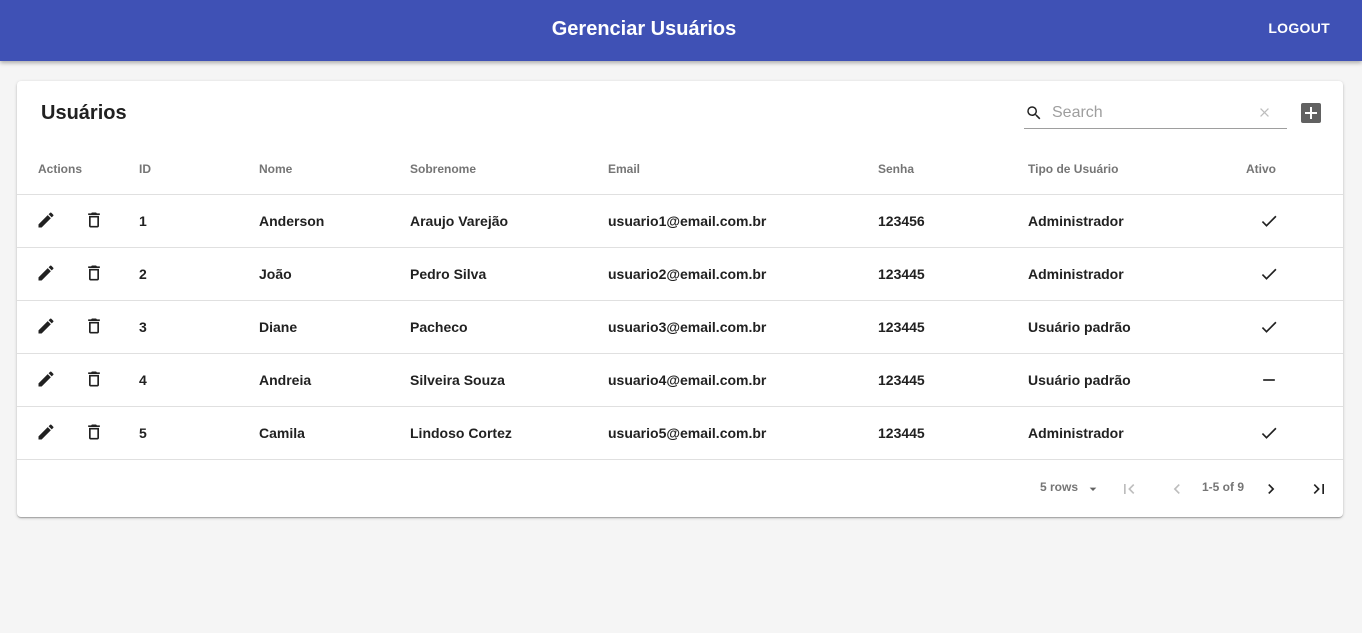 Image resolution: width=1362 pixels, height=633 pixels. I want to click on cell-sobrenome: Lindoso Cortez, so click(461, 433).